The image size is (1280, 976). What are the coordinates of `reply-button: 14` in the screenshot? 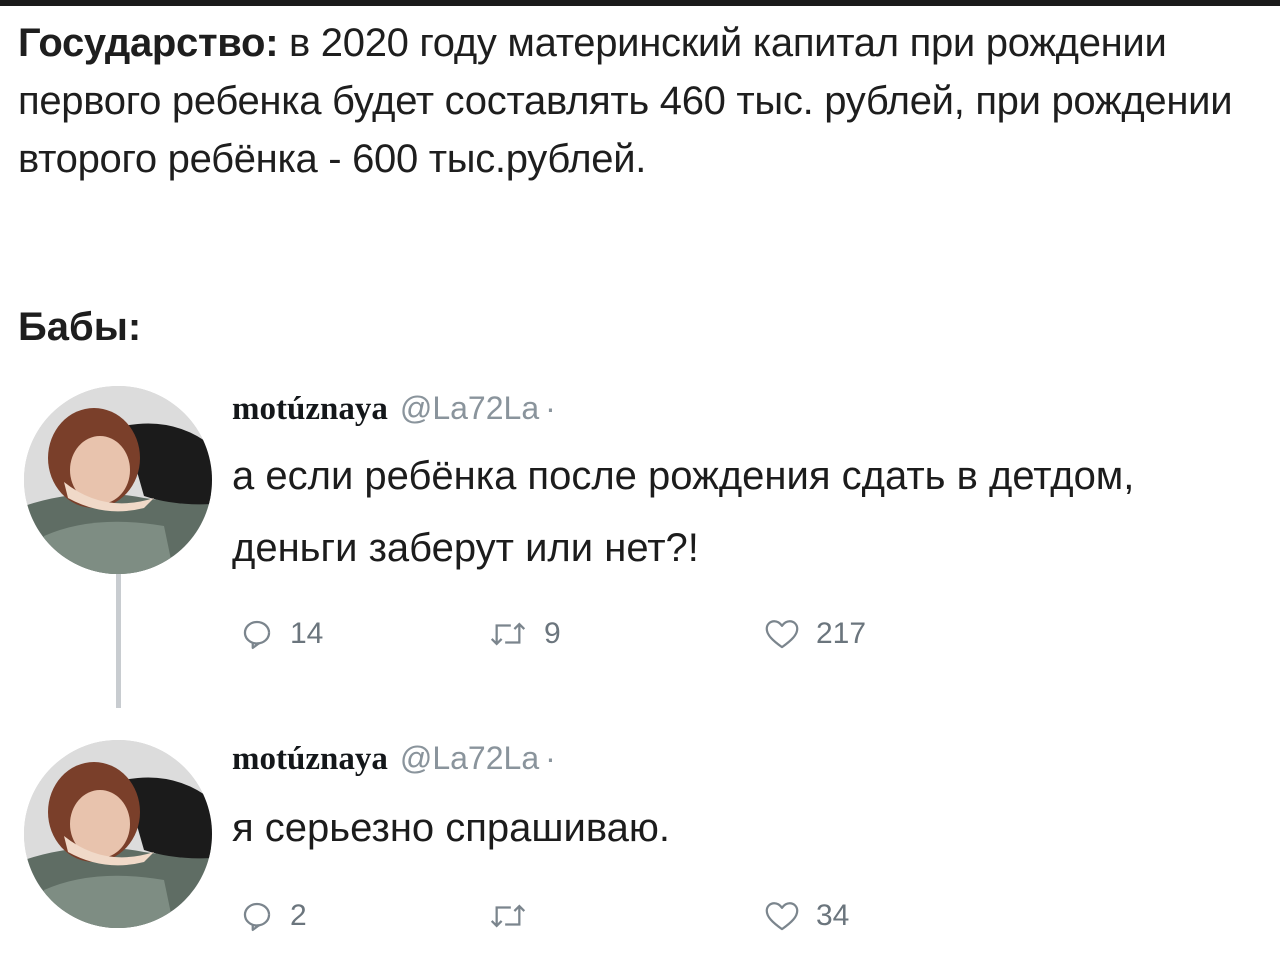 It's located at (281, 634).